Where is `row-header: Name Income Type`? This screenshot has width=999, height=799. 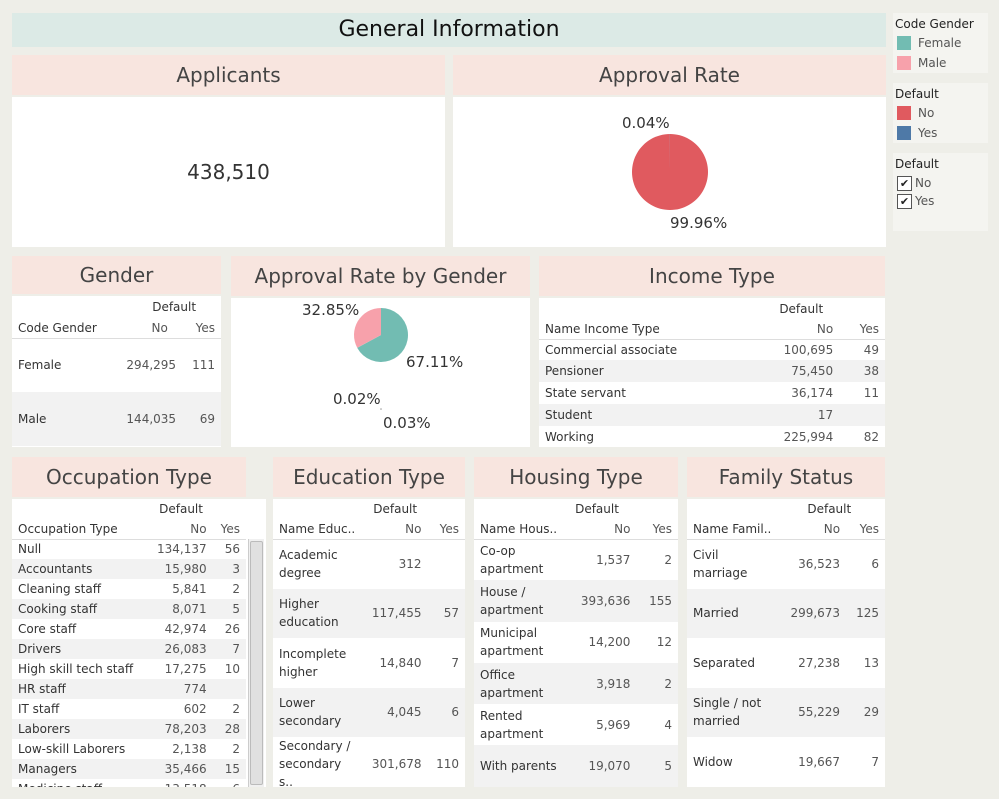
row-header: Name Income Type is located at coordinates (602, 328).